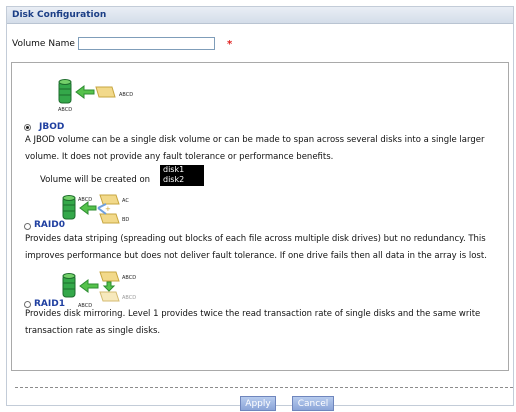 Image resolution: width=516 pixels, height=412 pixels. I want to click on cancel-button: Cancel, so click(313, 403).